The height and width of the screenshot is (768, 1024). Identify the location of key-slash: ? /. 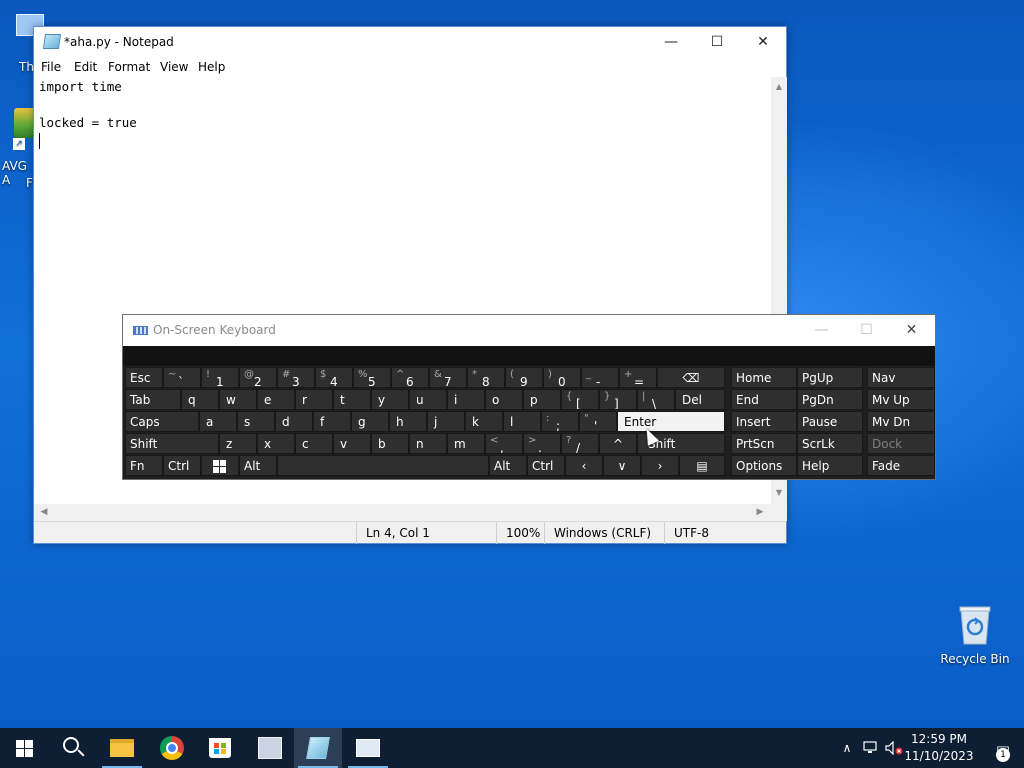
(580, 443).